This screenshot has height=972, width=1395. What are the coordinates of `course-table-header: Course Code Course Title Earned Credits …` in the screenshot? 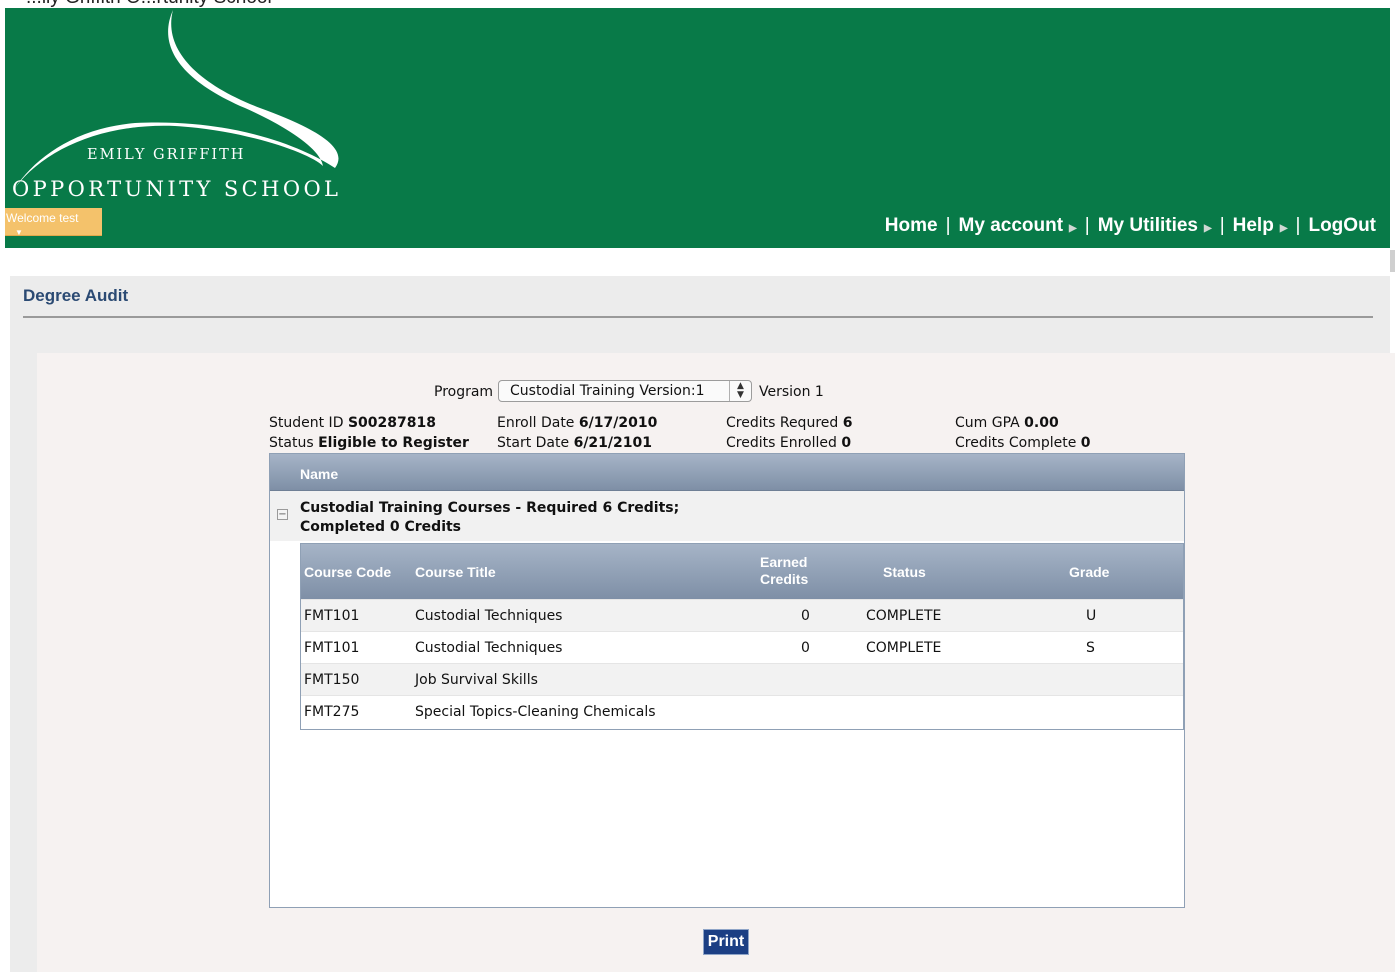 It's located at (742, 571).